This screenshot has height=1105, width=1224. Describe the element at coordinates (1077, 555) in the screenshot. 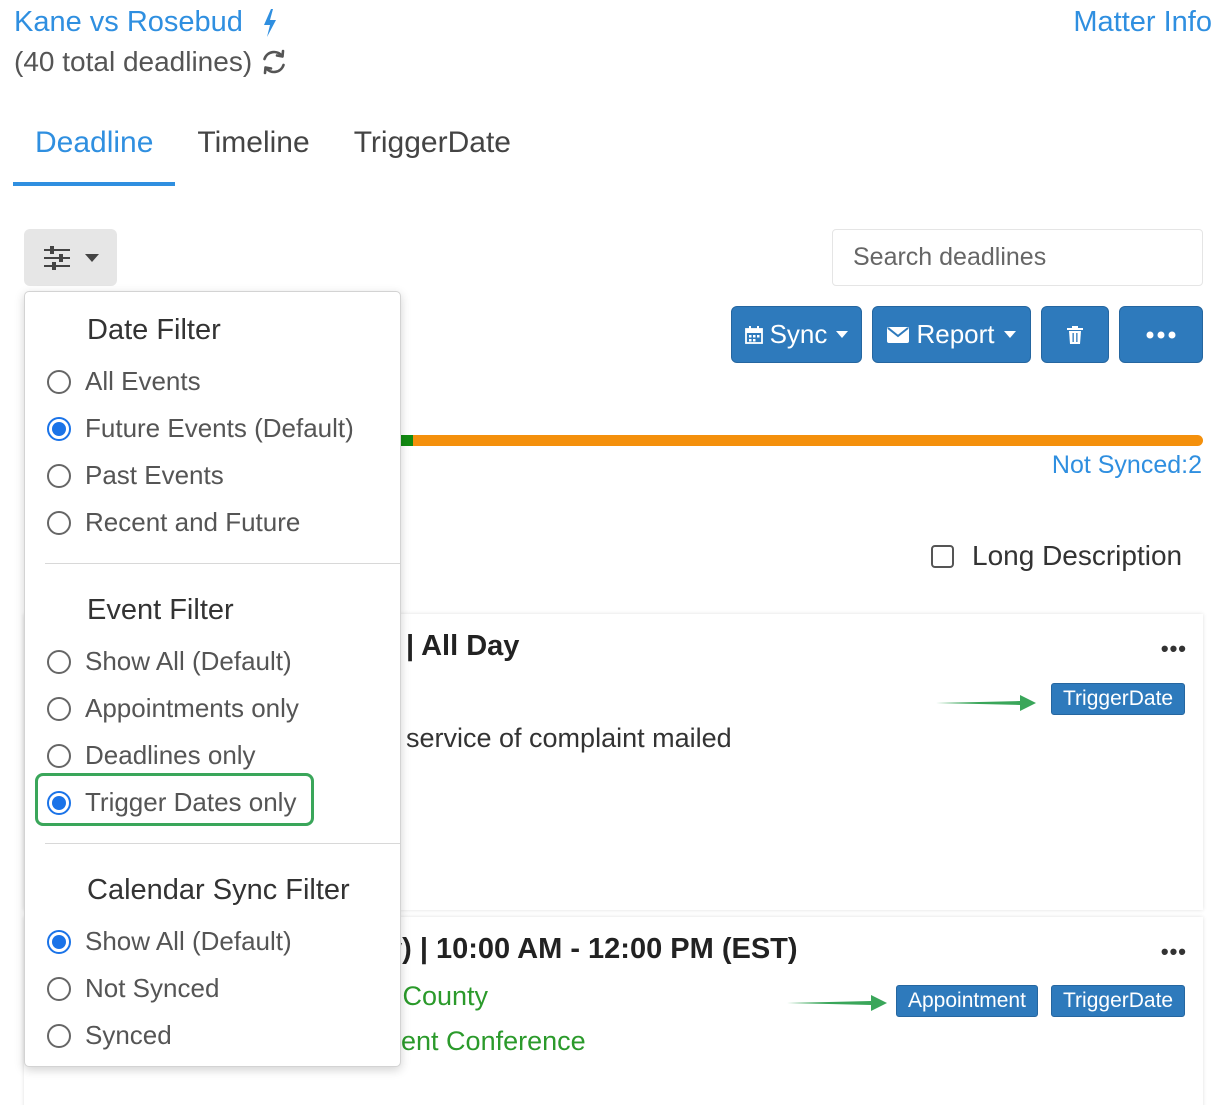

I see `long-description-label: Long Description` at that location.